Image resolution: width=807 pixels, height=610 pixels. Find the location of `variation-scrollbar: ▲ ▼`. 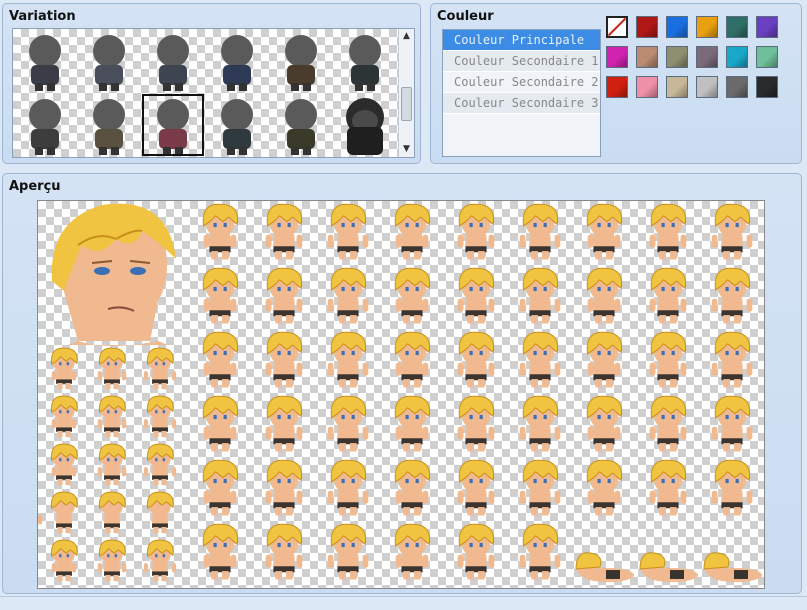

variation-scrollbar: ▲ ▼ is located at coordinates (406, 93).